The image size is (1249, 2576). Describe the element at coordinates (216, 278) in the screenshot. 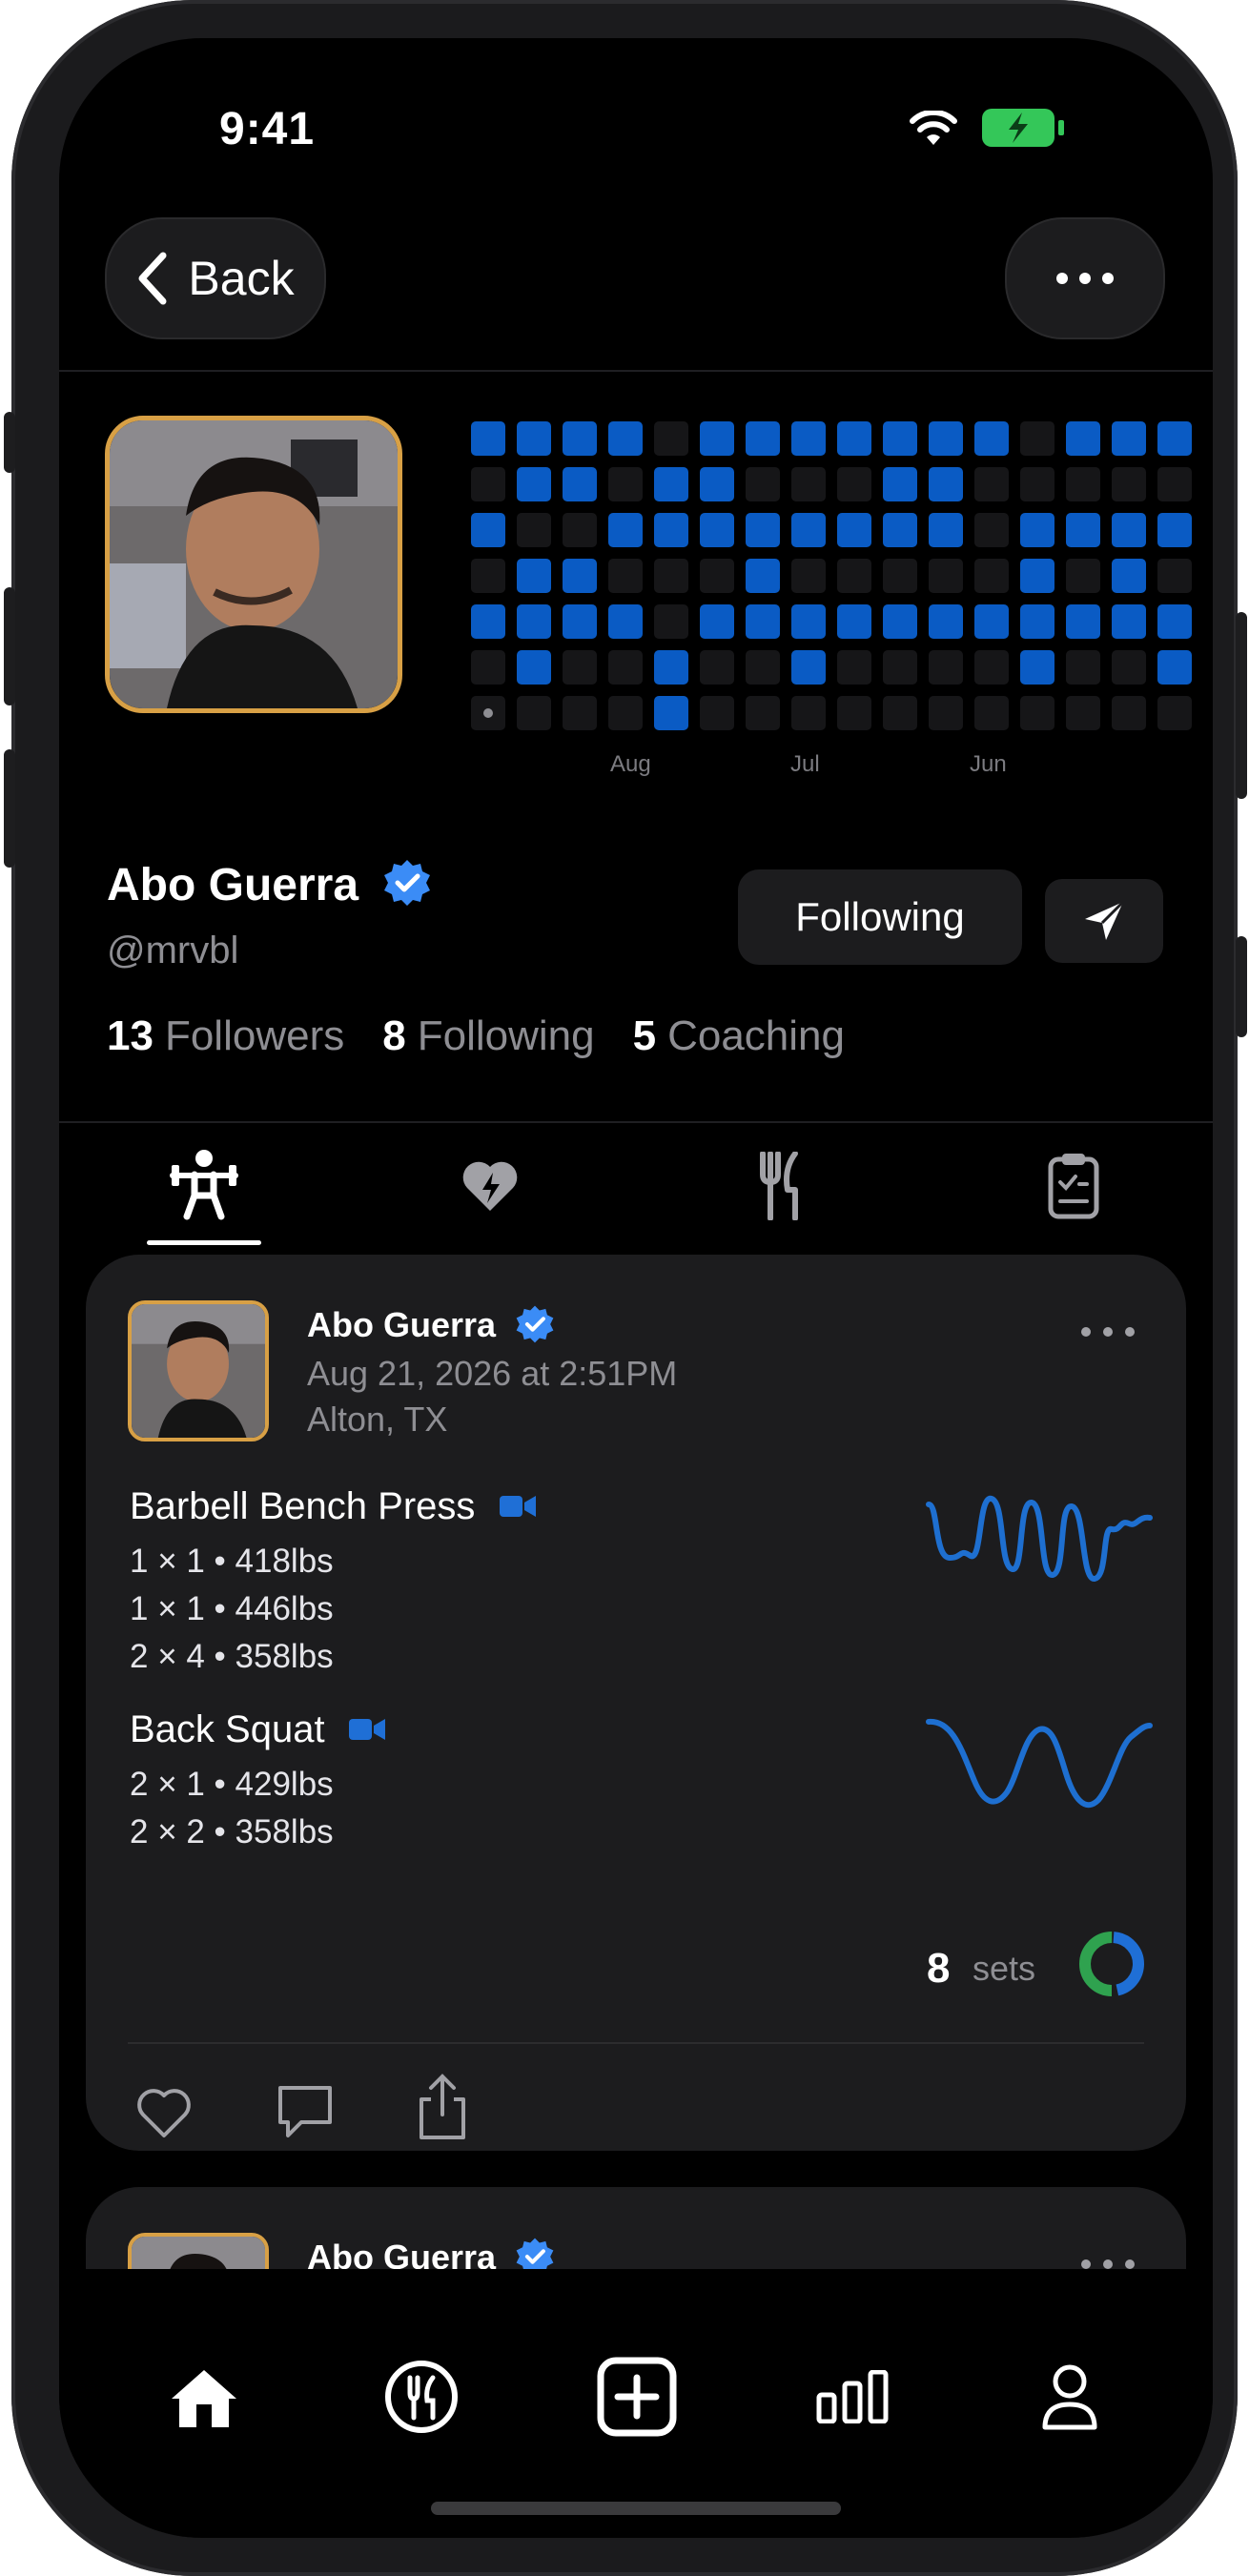

I see `back-button: Back` at that location.